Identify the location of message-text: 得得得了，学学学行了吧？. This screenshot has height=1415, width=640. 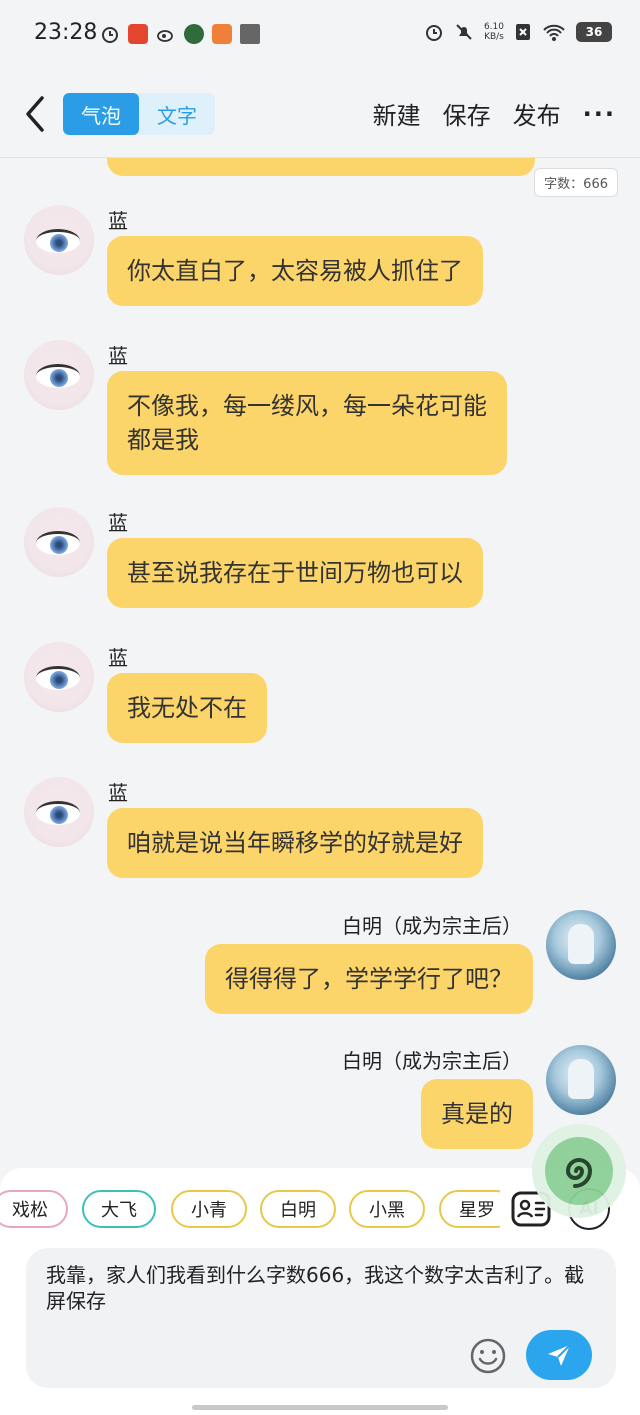
(369, 979).